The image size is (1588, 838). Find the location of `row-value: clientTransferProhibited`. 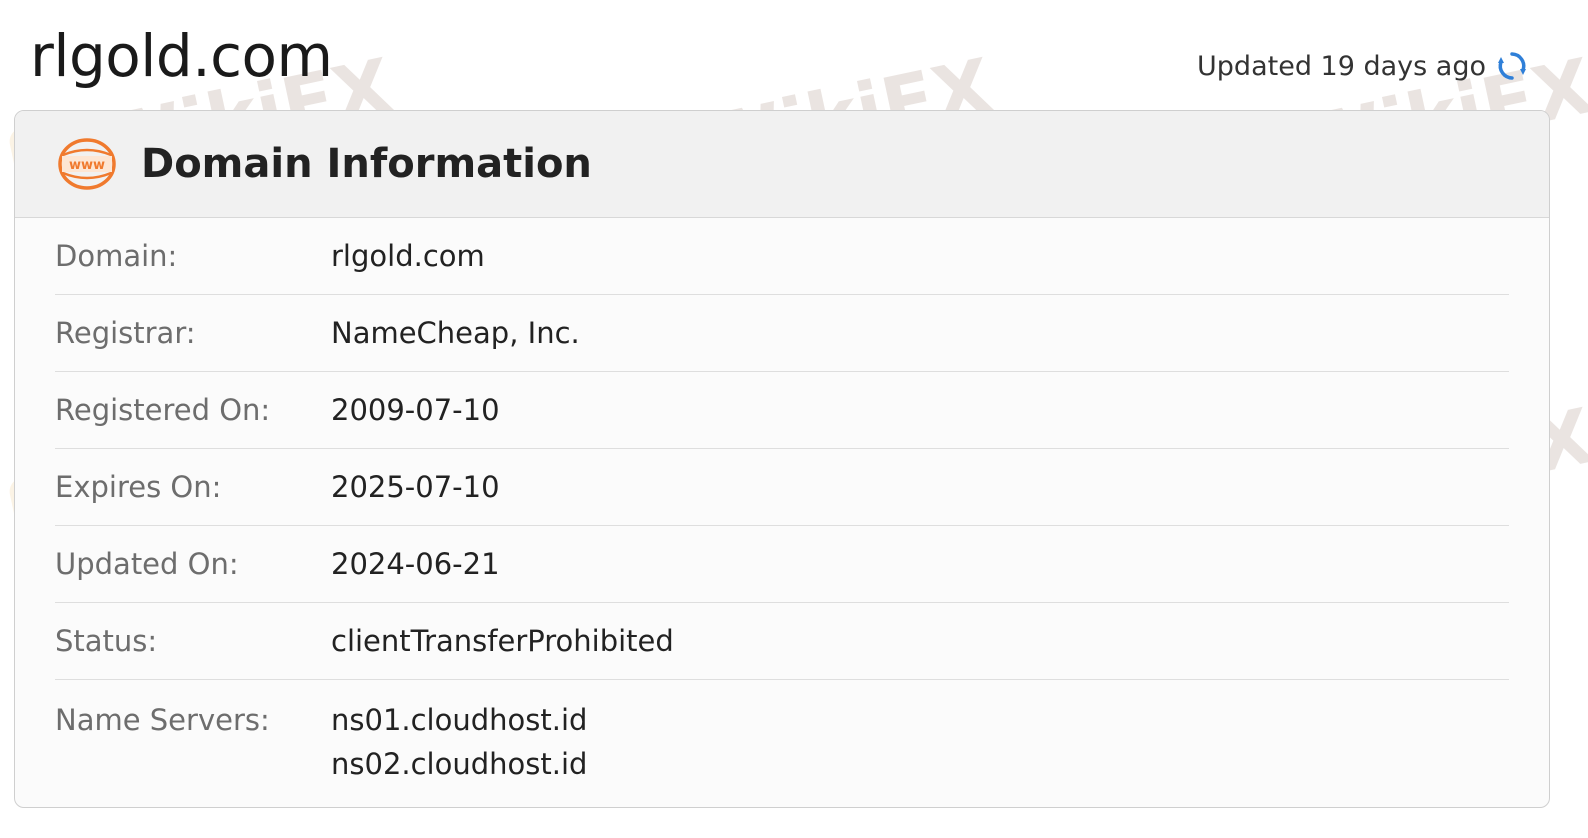

row-value: clientTransferProhibited is located at coordinates (502, 641).